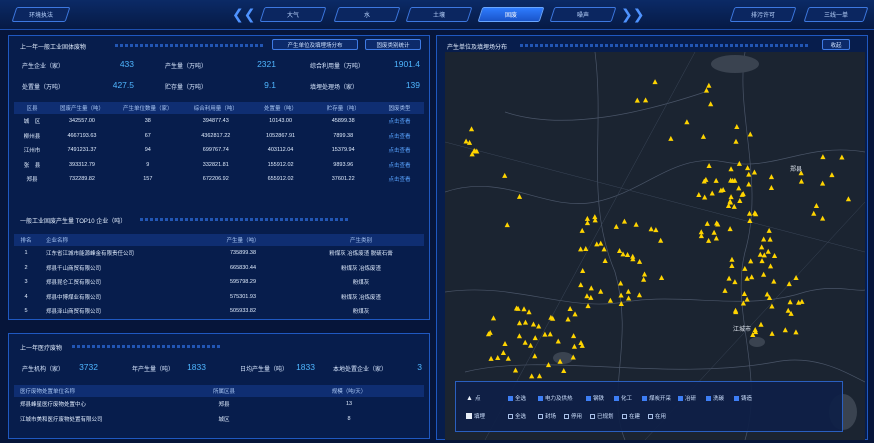 This screenshot has height=443, width=874. What do you see at coordinates (743, 398) in the screenshot?
I see `filter-casting: 铸造` at bounding box center [743, 398].